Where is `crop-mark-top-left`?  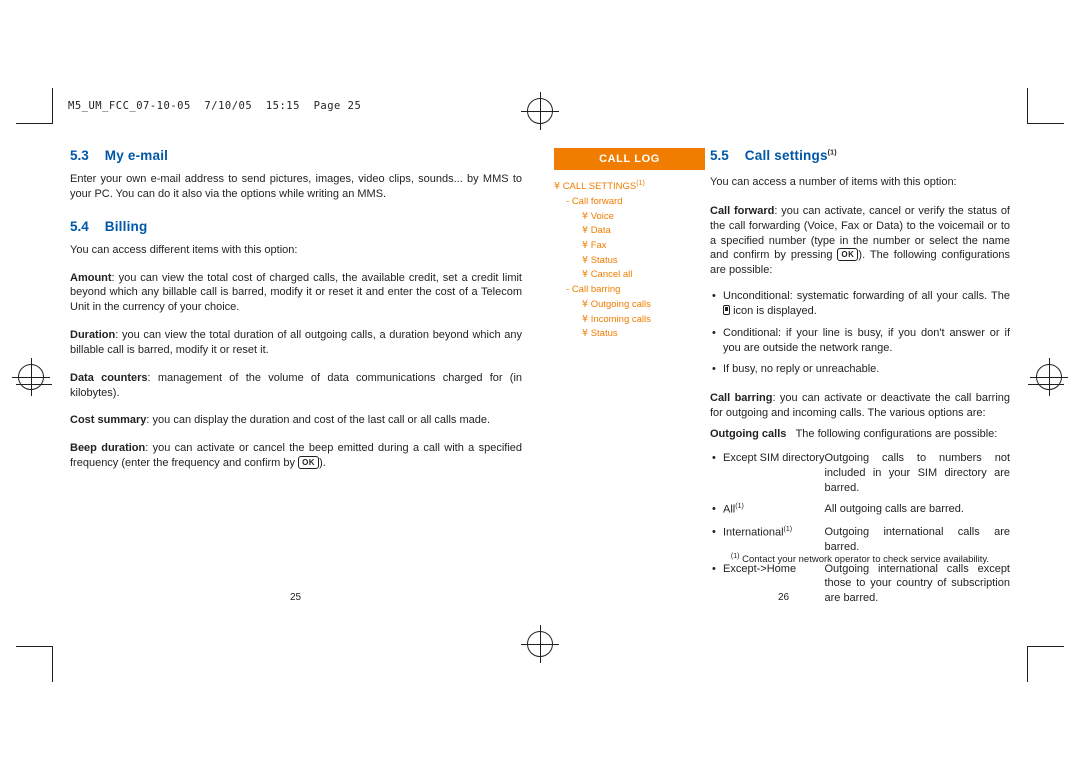 crop-mark-top-left is located at coordinates (34, 123).